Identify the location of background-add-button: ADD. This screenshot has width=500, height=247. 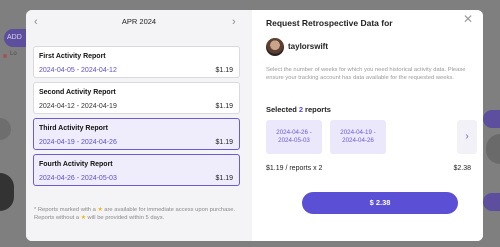
(15, 38).